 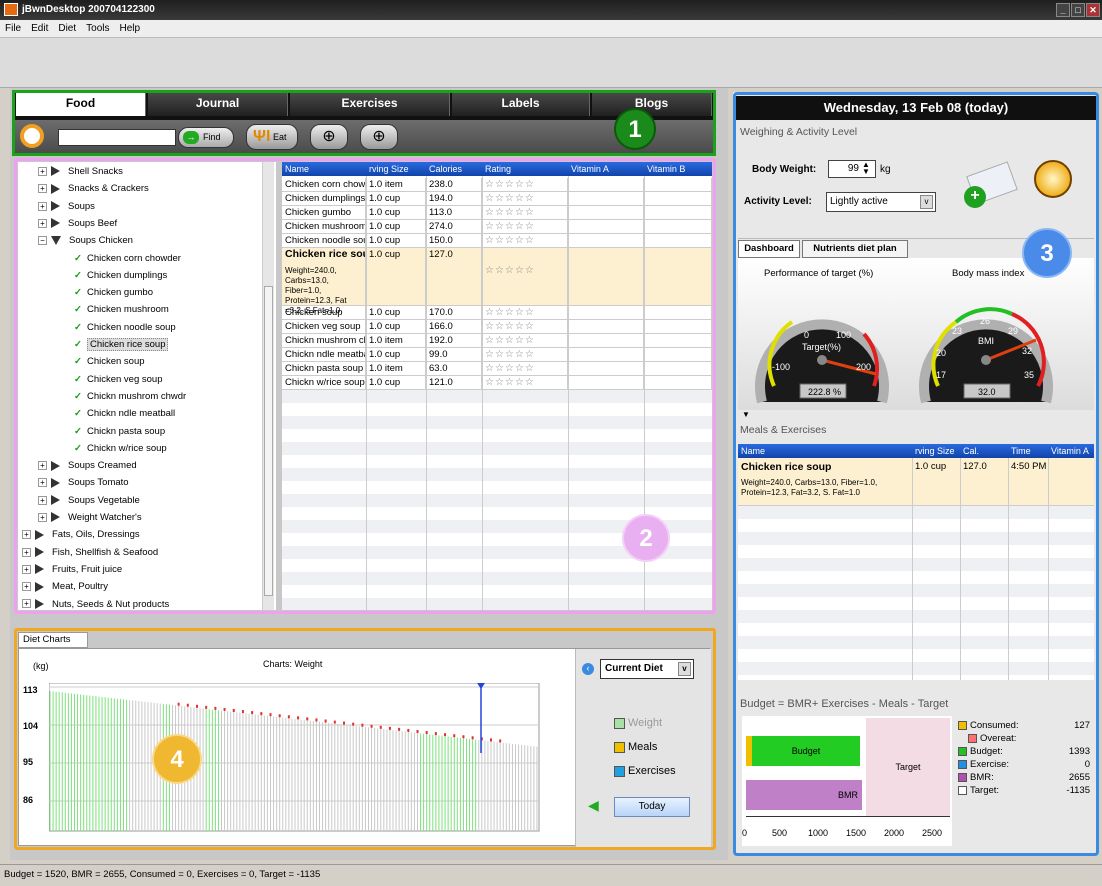 I want to click on badge-3: 3, so click(x=1047, y=253).